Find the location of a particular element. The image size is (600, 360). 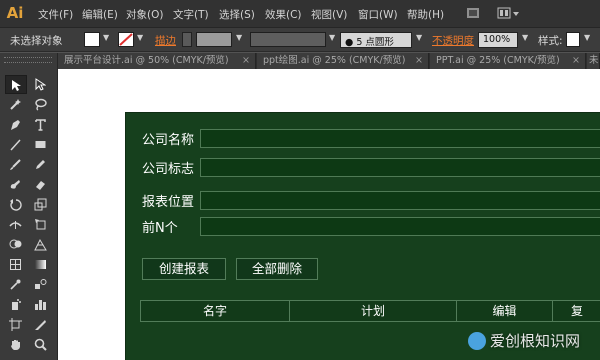

blob-brush-tool-icon is located at coordinates (16, 184).